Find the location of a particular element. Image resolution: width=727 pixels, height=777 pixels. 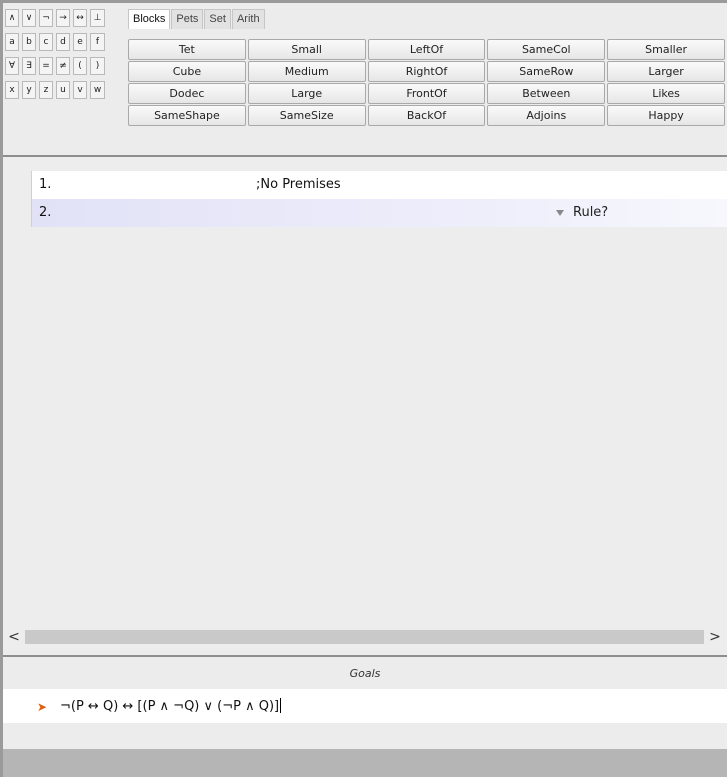

goal-row: ➤ ¬(P ↔ Q) ↔ [(P ∧ ¬Q) ∨ (¬P ∧ Q)] is located at coordinates (365, 706).